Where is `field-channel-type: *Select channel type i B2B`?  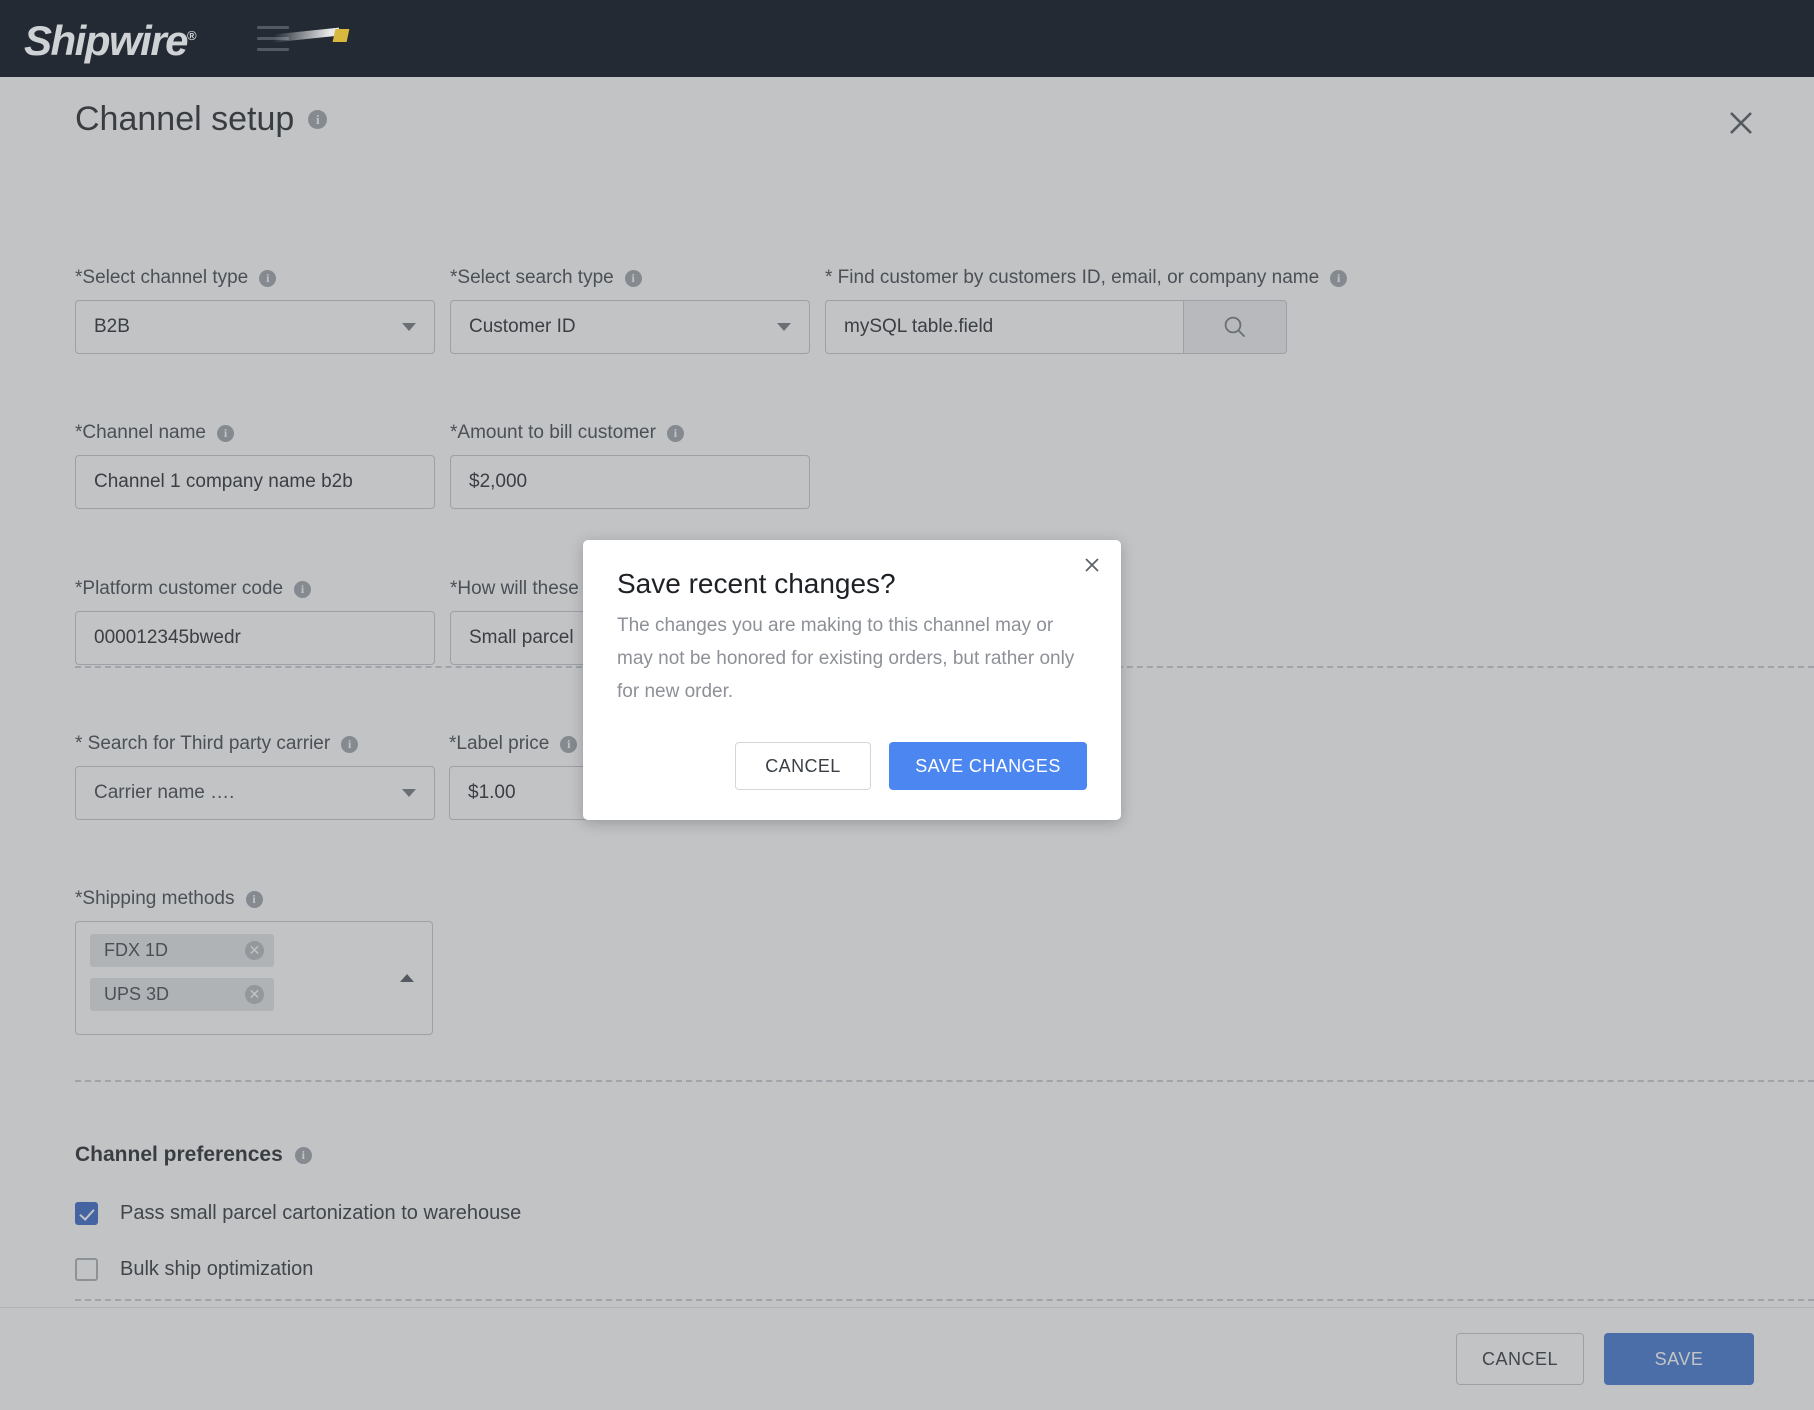 field-channel-type: *Select channel type i B2B is located at coordinates (255, 310).